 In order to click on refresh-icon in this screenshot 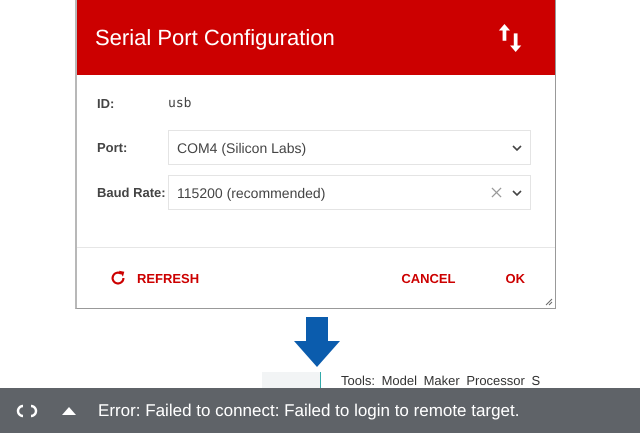, I will do `click(118, 278)`.